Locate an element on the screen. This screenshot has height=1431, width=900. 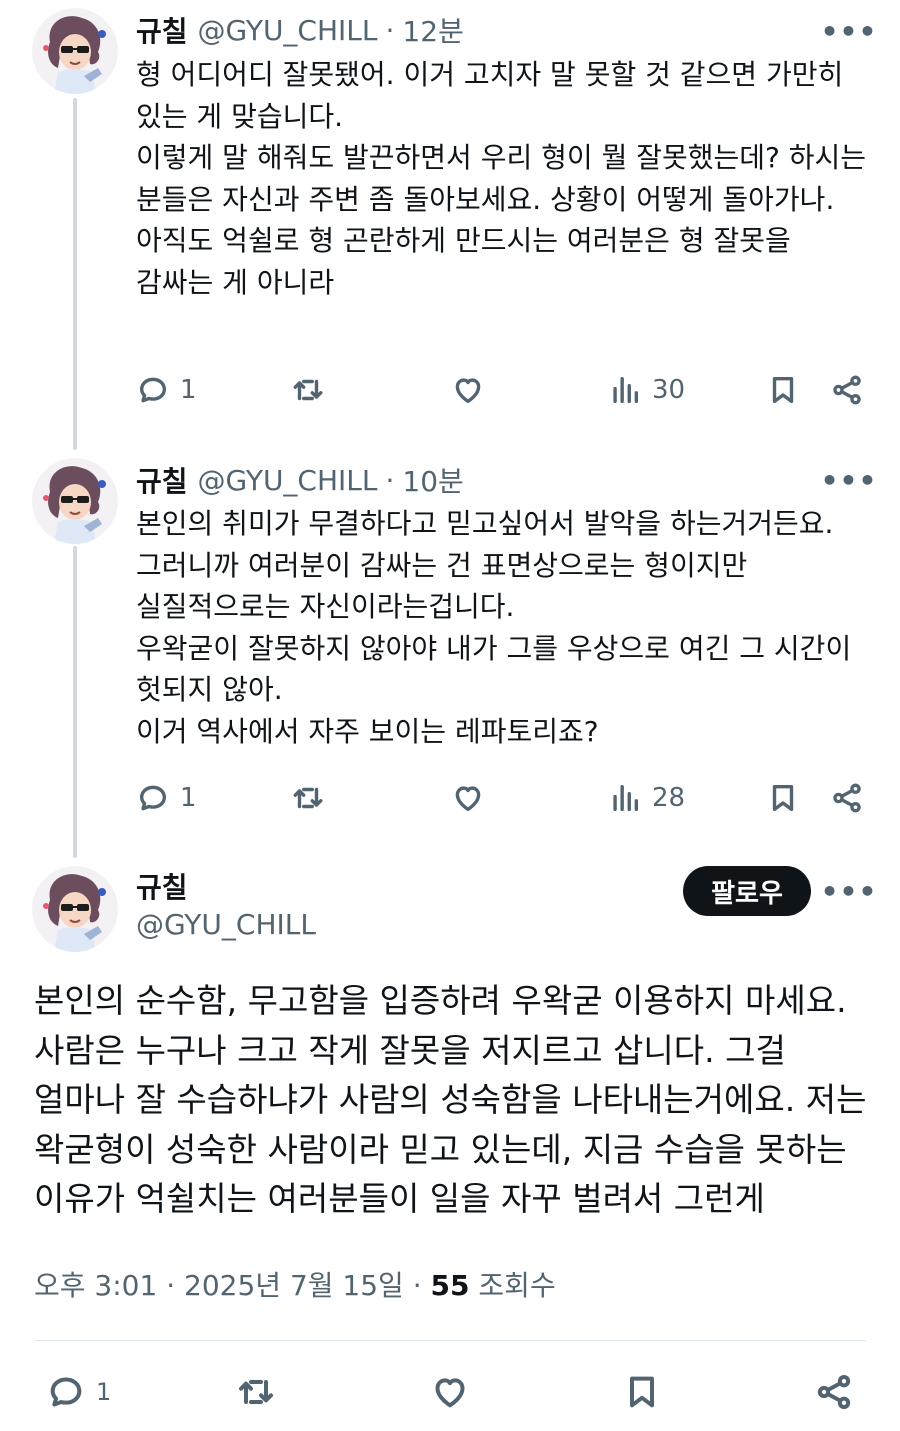
tweet-timestamp: 오후 3:01 · 2025년 7월 15일 · 55 조회수 is located at coordinates (295, 1284).